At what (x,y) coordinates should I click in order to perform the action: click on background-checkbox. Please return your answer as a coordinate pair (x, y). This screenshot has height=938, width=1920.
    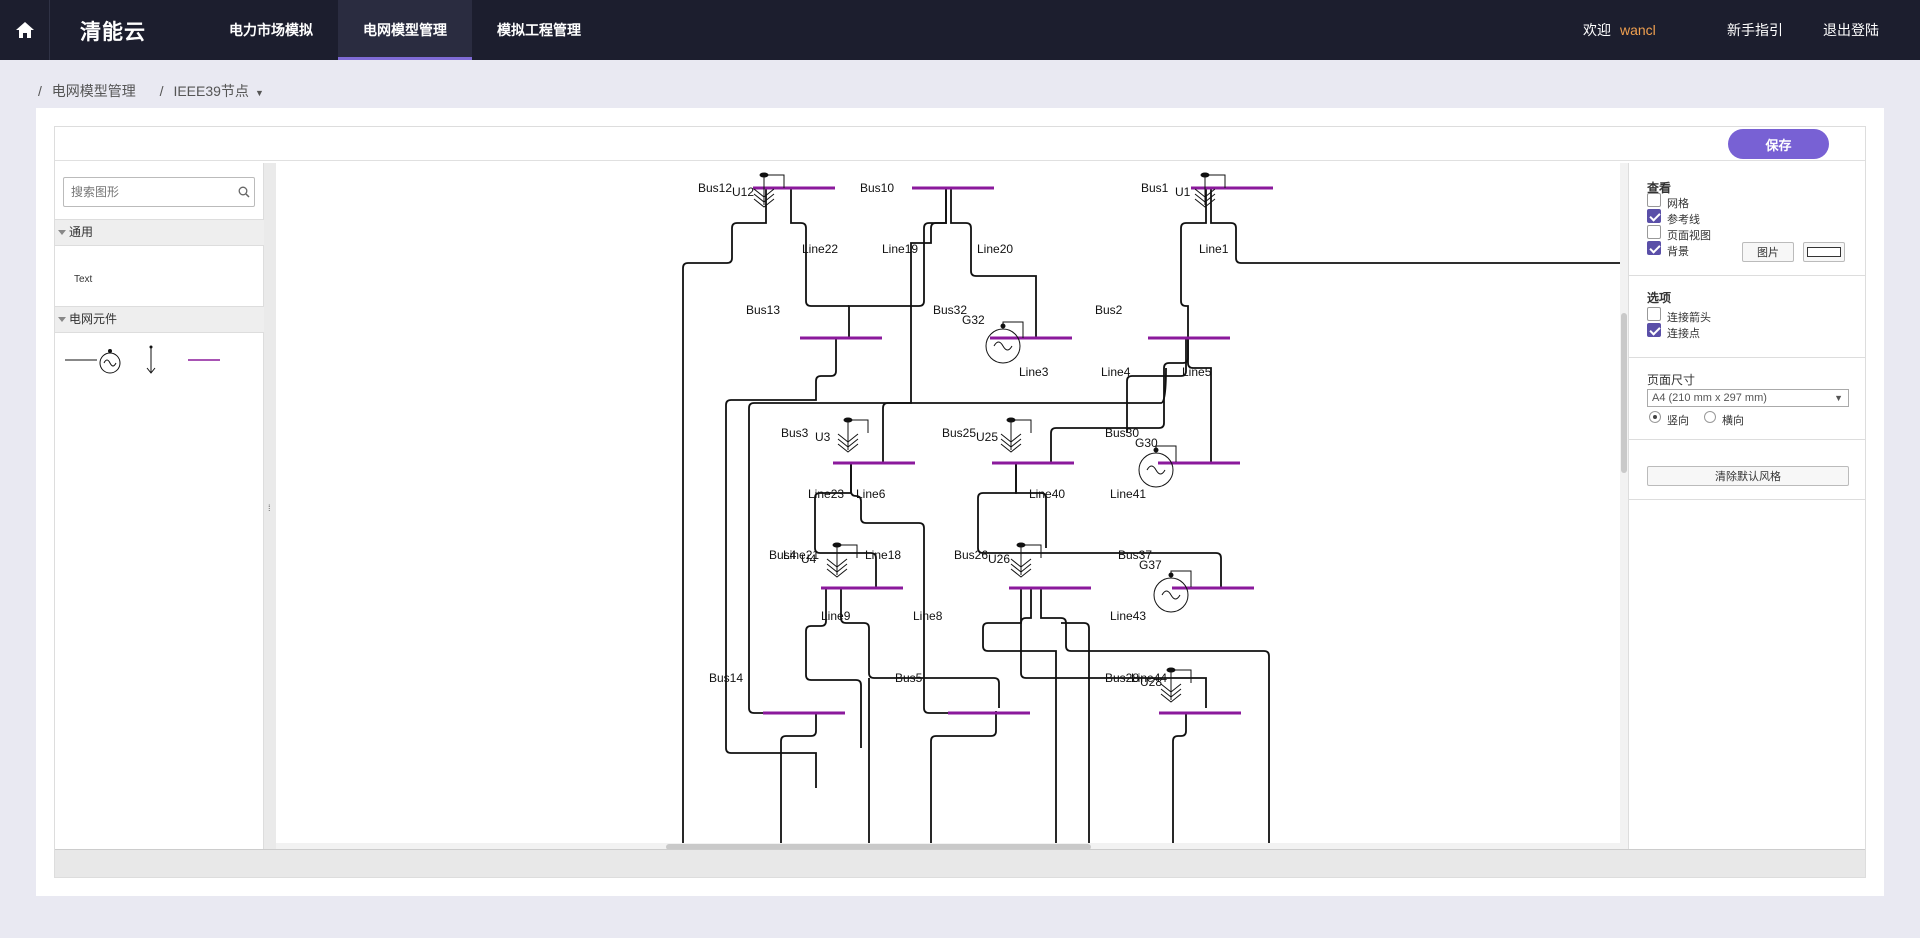
    Looking at the image, I should click on (1654, 248).